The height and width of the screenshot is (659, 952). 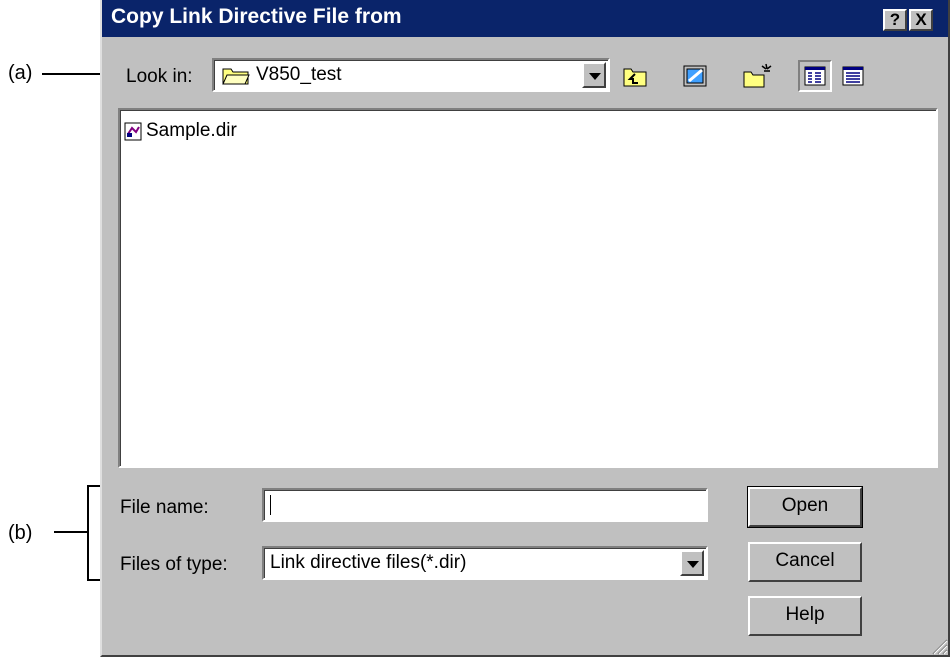 I want to click on files-of-type-value: Link directive files(*.dir), so click(x=368, y=562).